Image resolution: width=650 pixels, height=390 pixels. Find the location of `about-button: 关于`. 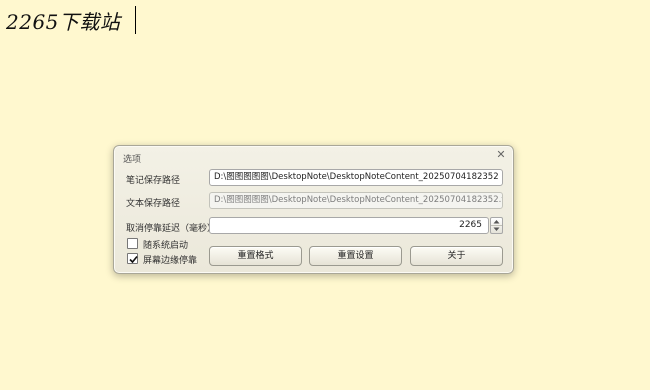

about-button: 关于 is located at coordinates (456, 256).